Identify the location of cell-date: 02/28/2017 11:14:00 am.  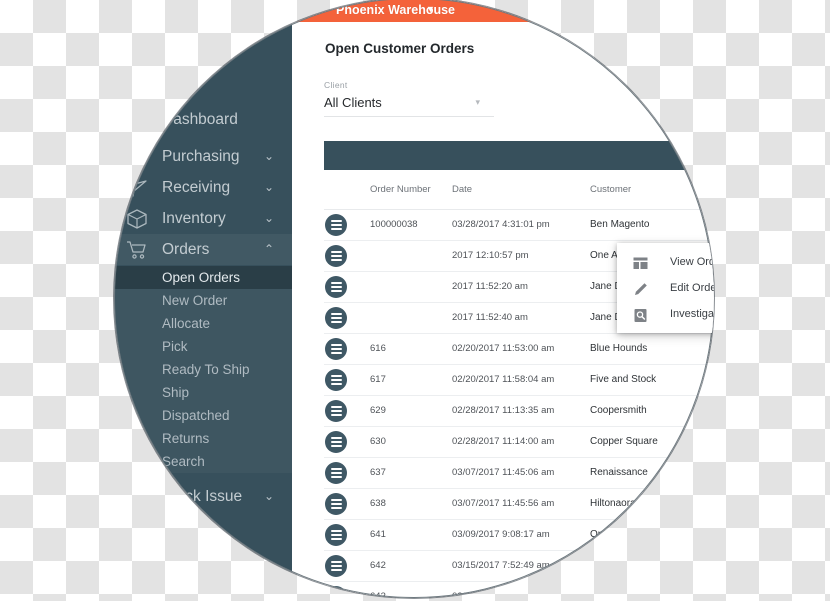
(503, 441).